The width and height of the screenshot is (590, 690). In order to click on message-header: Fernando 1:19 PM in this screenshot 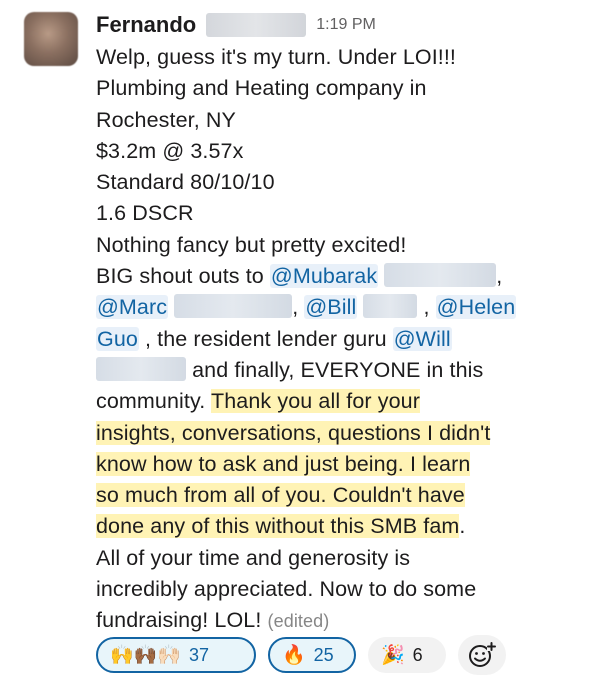, I will do `click(236, 25)`.